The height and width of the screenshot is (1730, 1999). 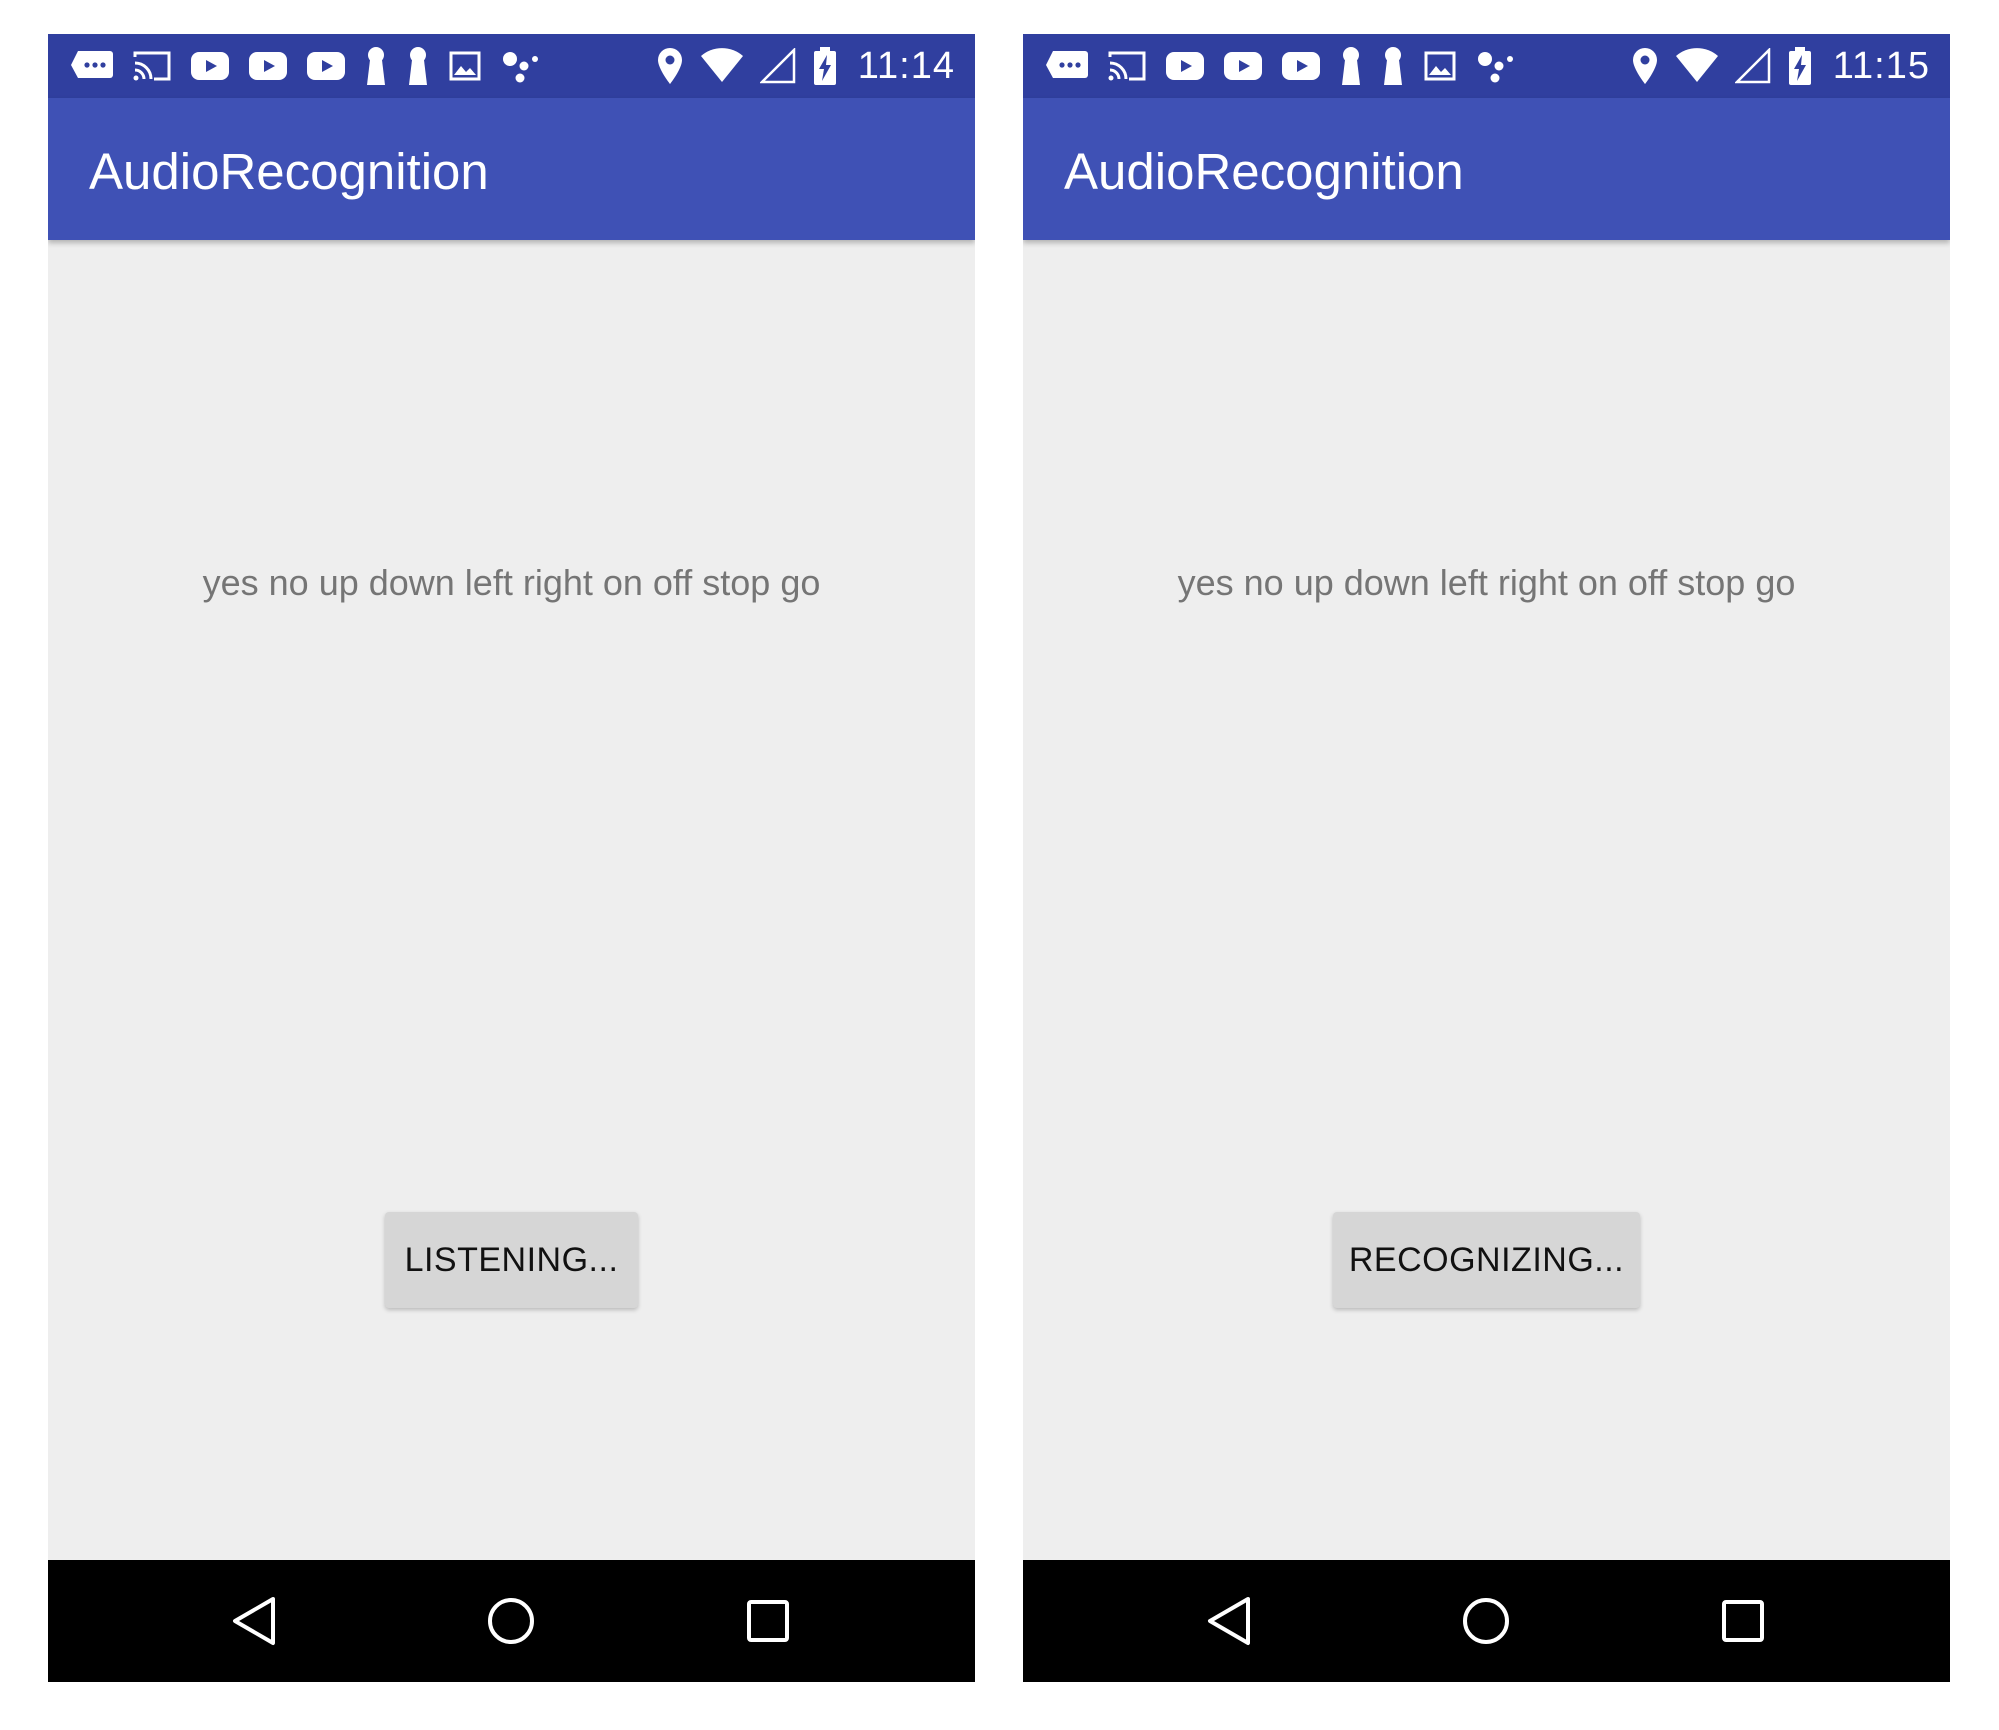 I want to click on status-time: 11:15, so click(x=1881, y=65).